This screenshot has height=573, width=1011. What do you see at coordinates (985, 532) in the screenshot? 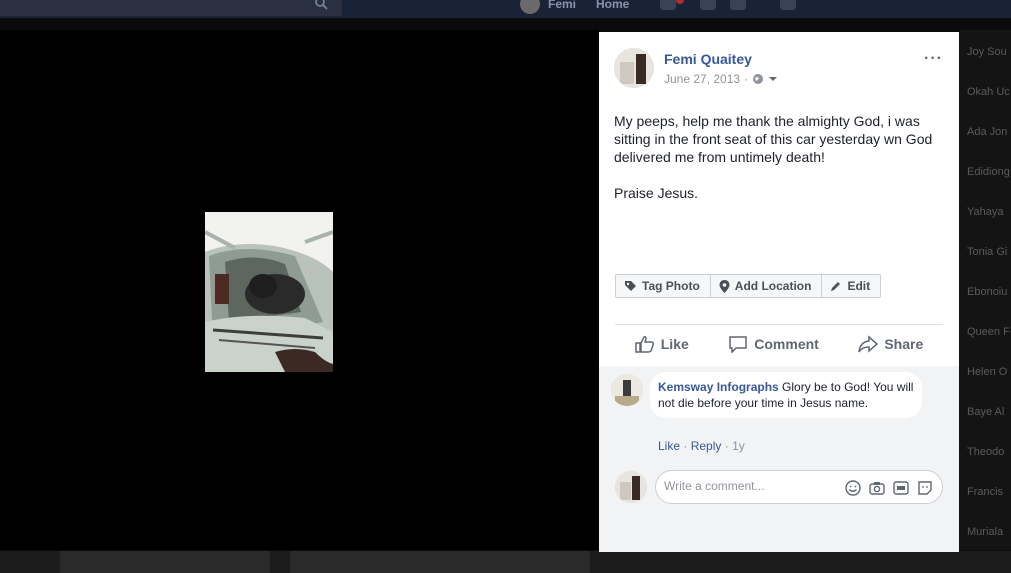
I see `chat-friend-item: Muriala` at bounding box center [985, 532].